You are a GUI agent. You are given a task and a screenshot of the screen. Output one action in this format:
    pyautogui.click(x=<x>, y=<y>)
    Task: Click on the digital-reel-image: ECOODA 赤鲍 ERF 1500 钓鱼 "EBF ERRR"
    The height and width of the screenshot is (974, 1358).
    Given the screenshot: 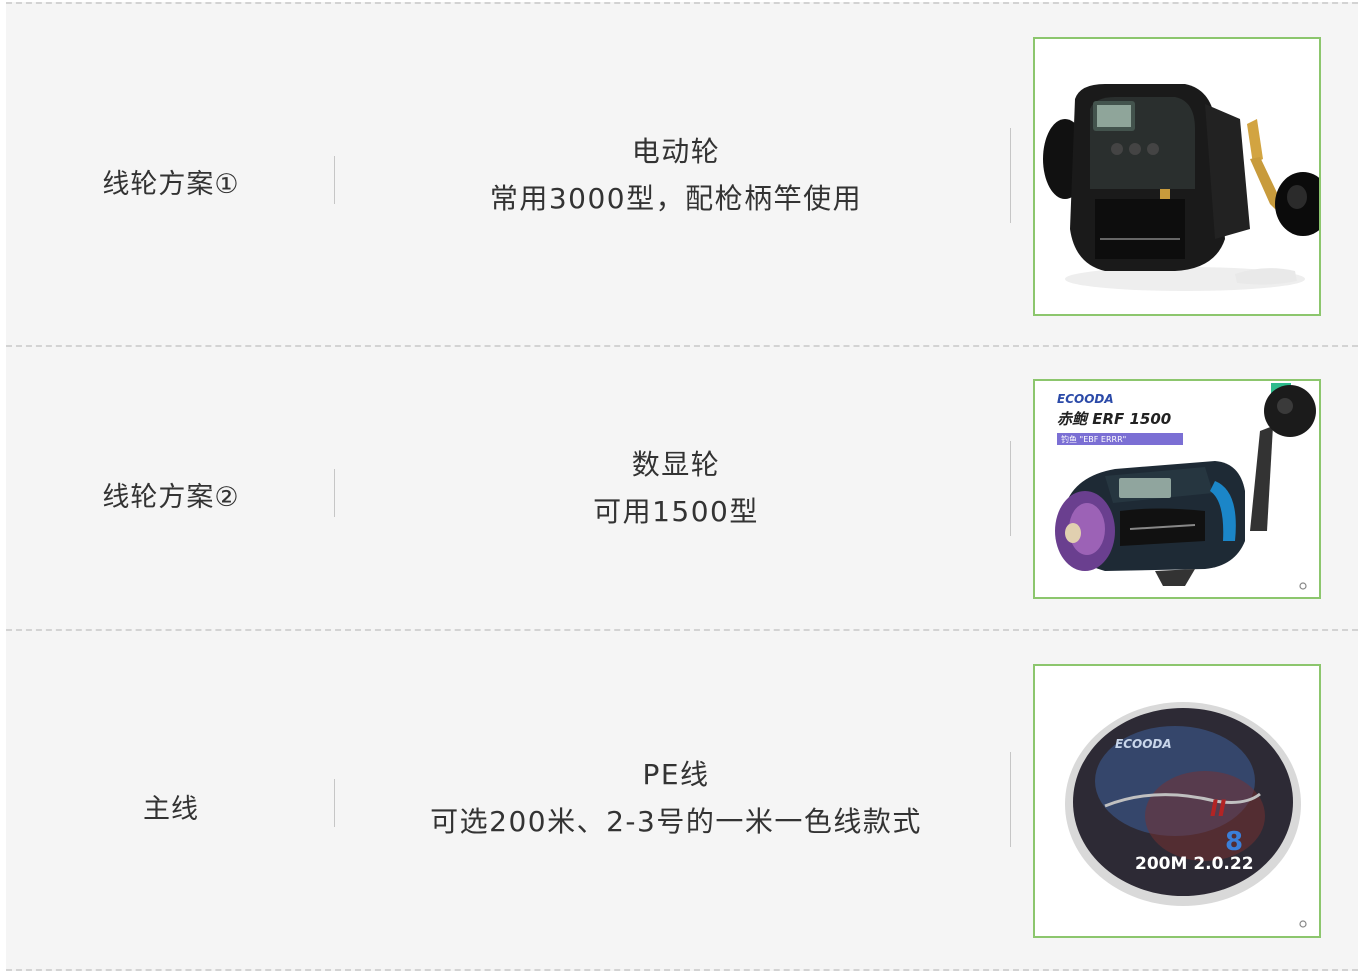 What is the action you would take?
    pyautogui.click(x=1177, y=489)
    